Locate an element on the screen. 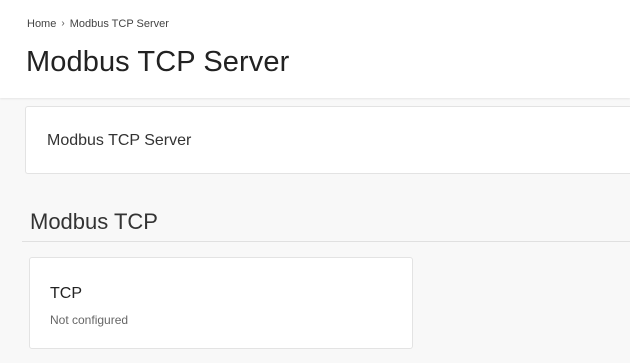 Image resolution: width=630 pixels, height=363 pixels. page-title: Modbus TCP Server is located at coordinates (158, 62).